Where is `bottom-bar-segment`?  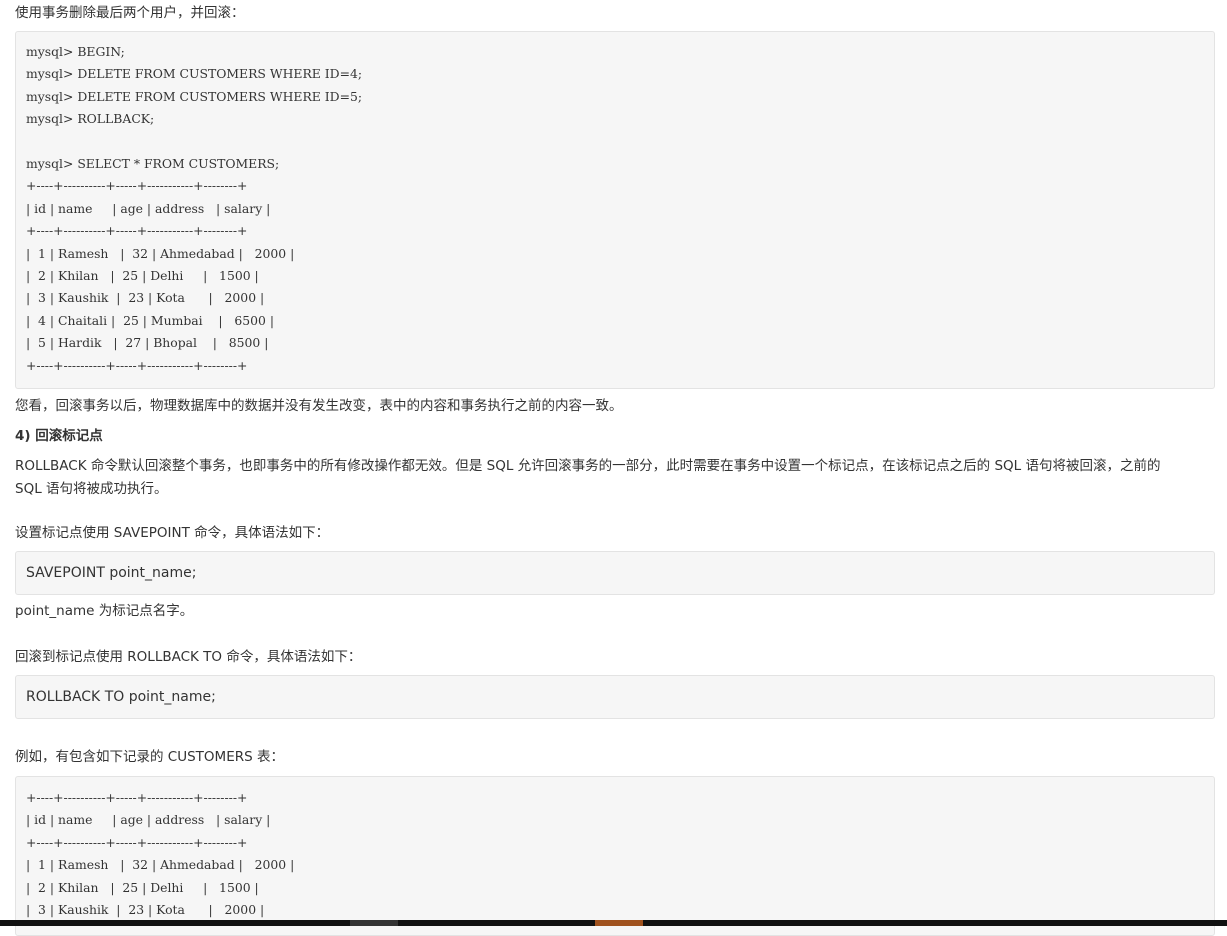
bottom-bar-segment is located at coordinates (374, 923).